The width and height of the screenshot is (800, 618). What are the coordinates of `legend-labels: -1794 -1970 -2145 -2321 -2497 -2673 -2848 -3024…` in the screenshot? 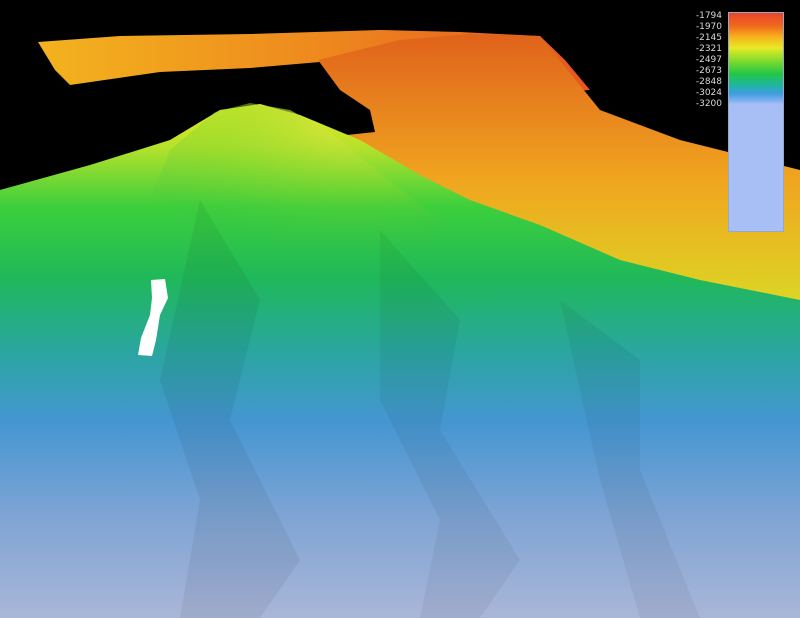 It's located at (699, 61).